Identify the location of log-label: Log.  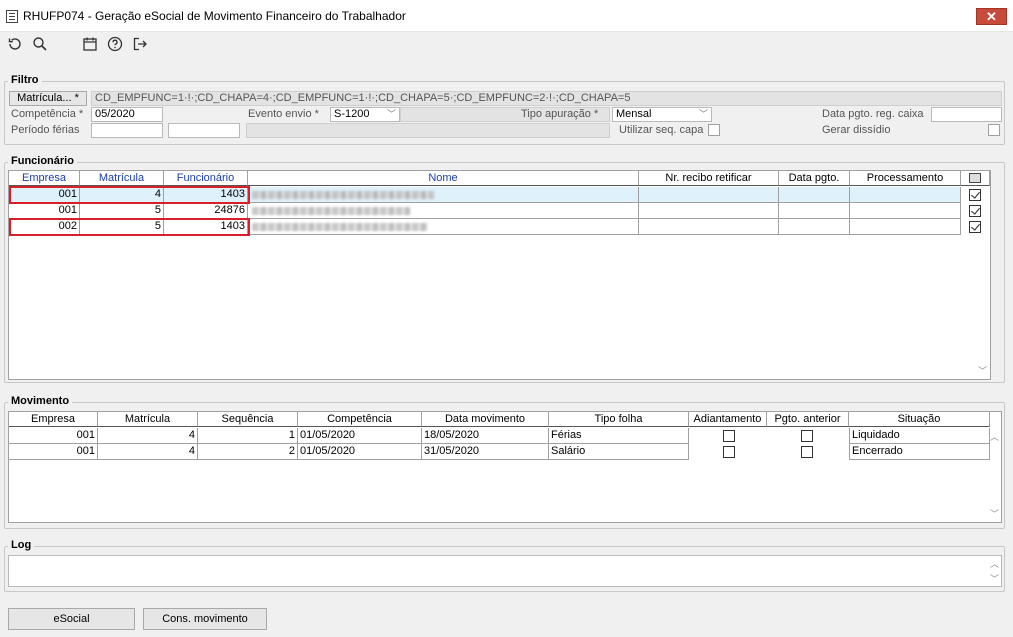
(21, 545).